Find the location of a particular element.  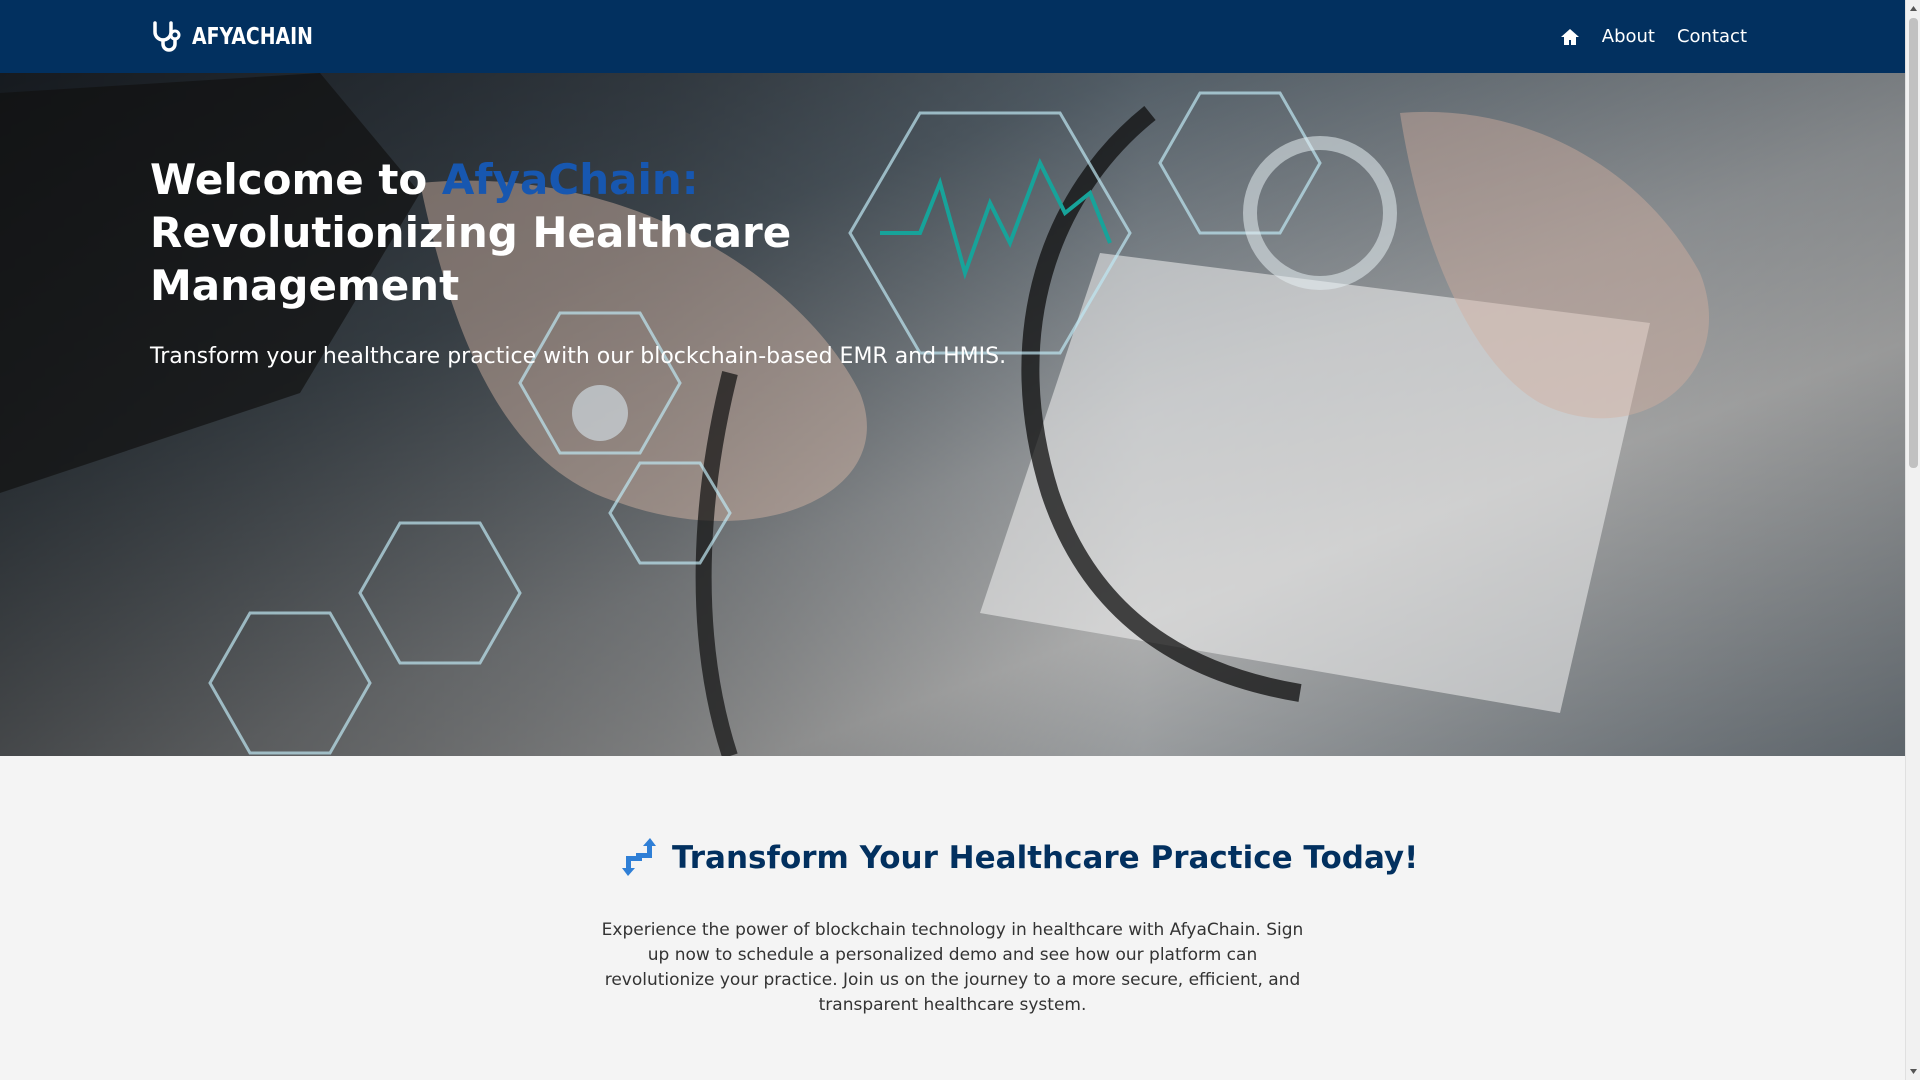

page-scrollbar is located at coordinates (1912, 540).